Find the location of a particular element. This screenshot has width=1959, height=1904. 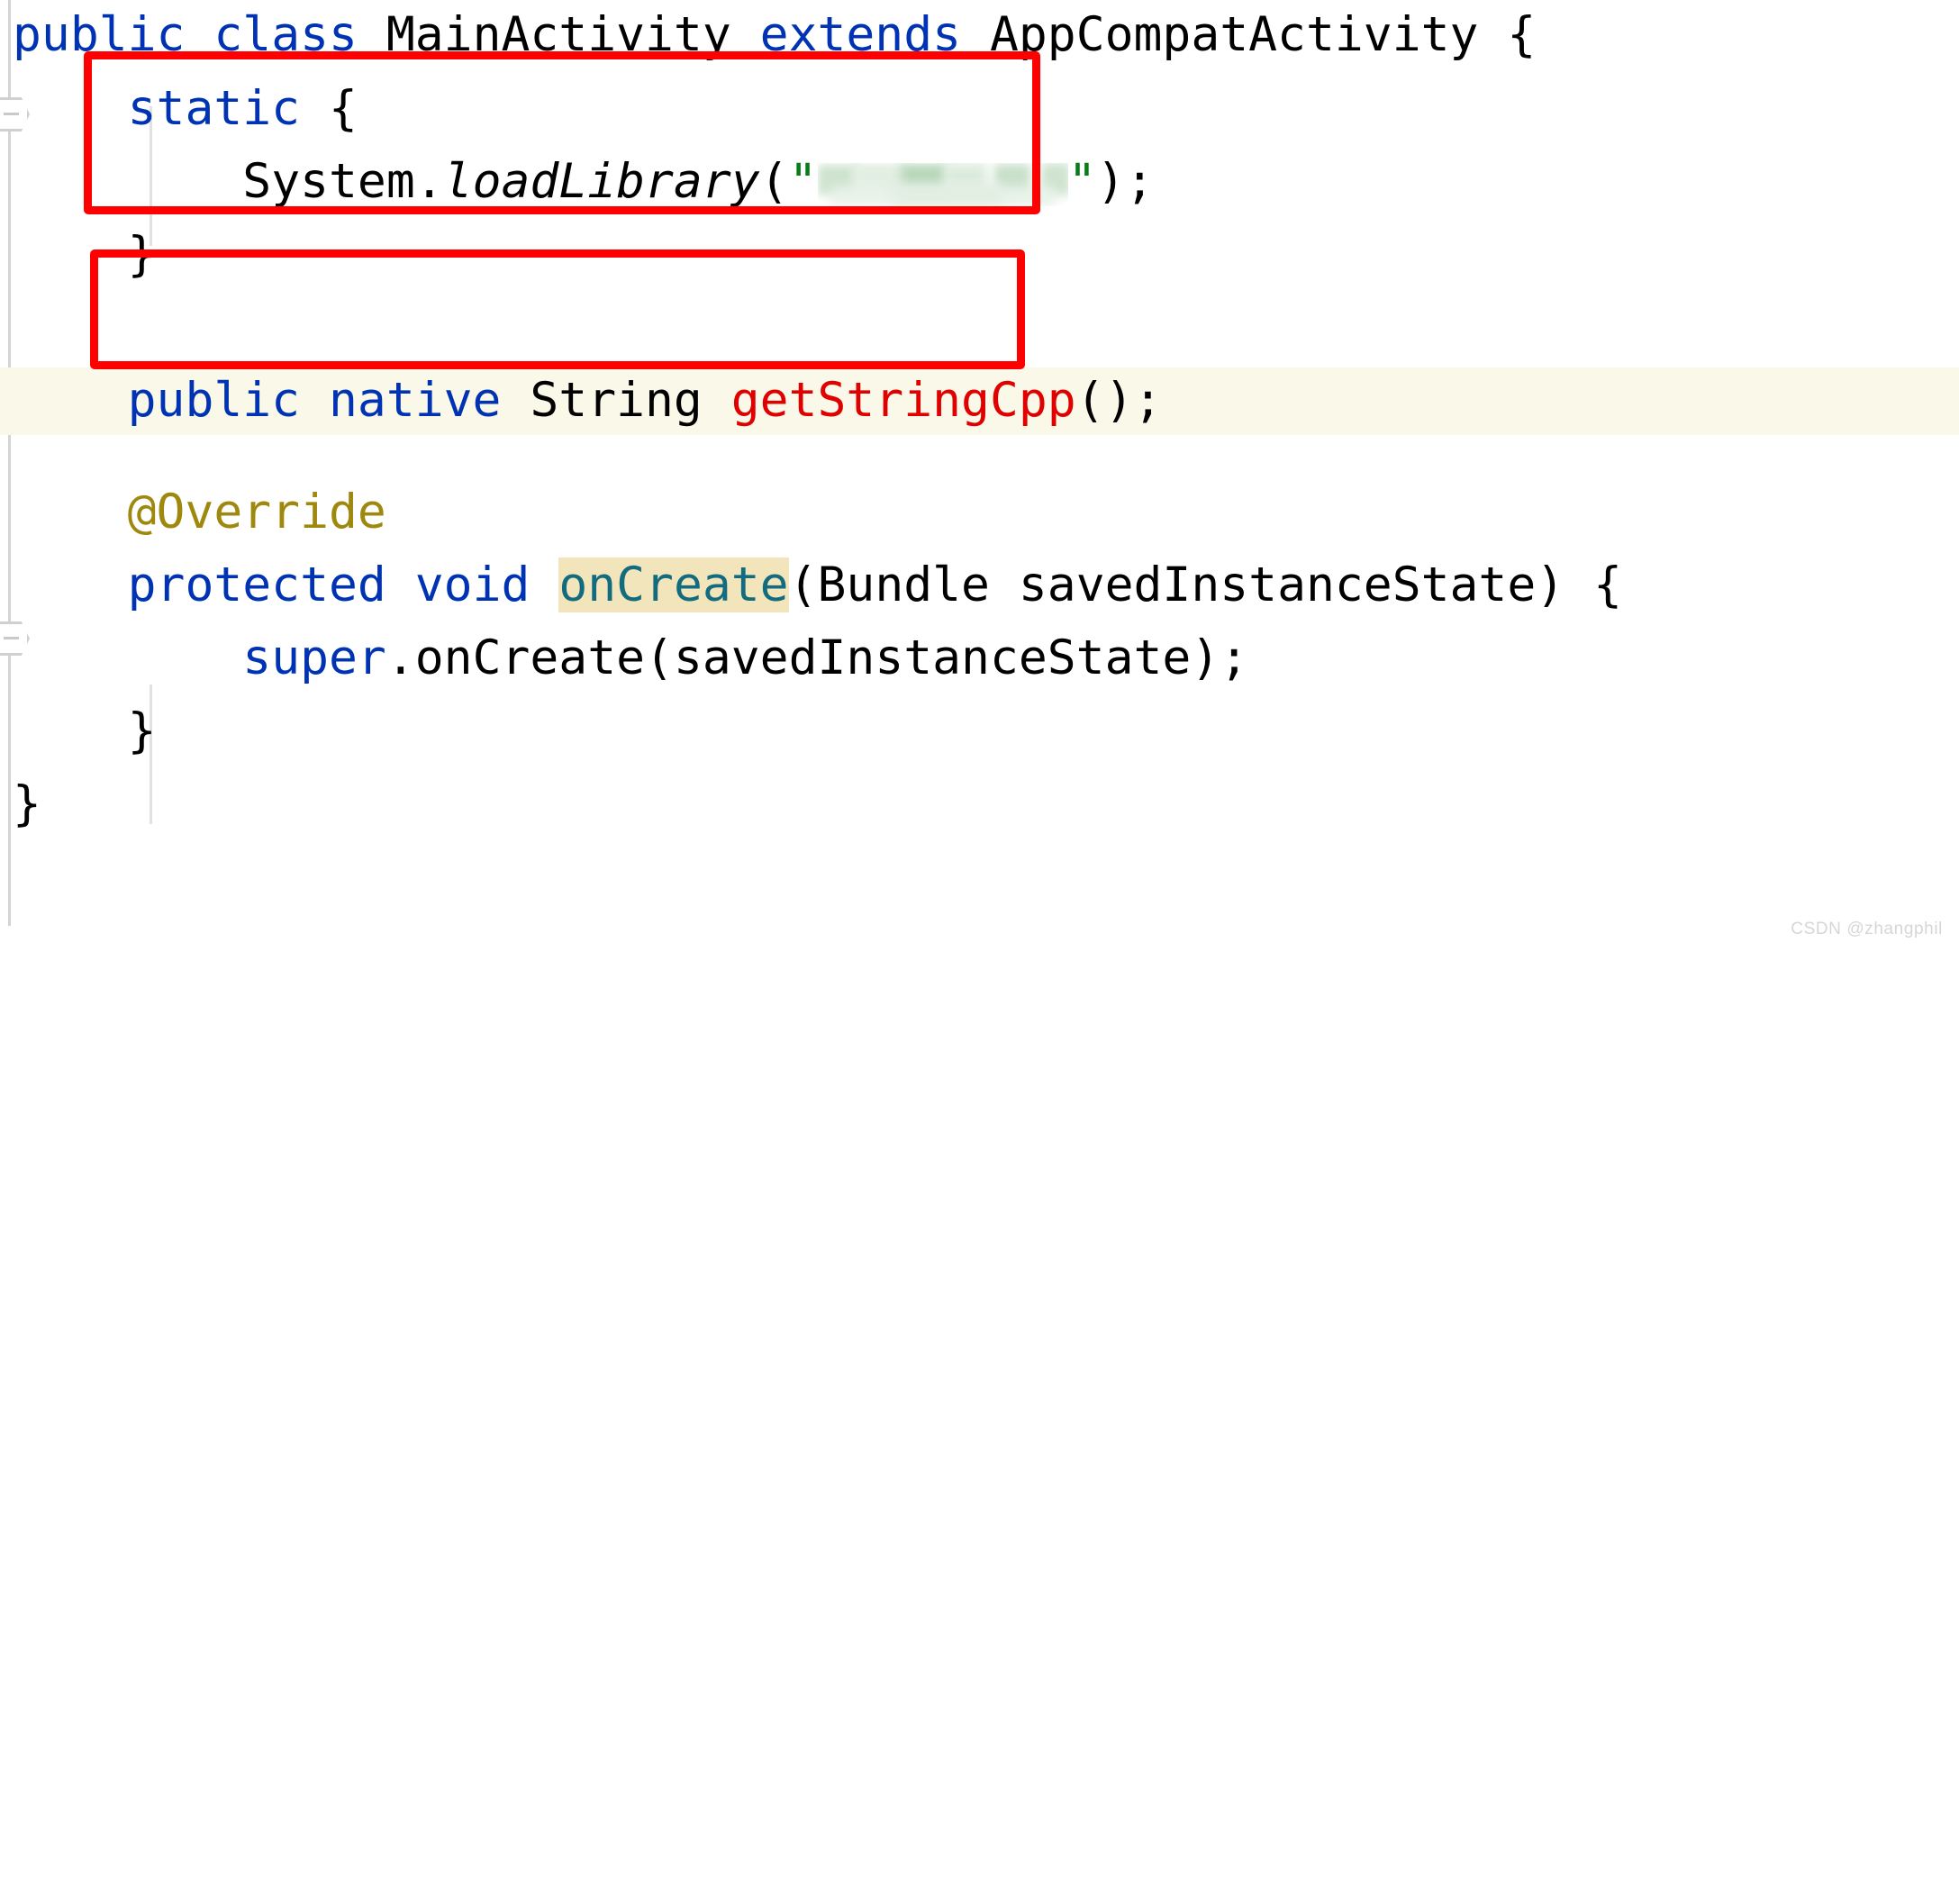

code-line-11-text: } is located at coordinates (27, 804).